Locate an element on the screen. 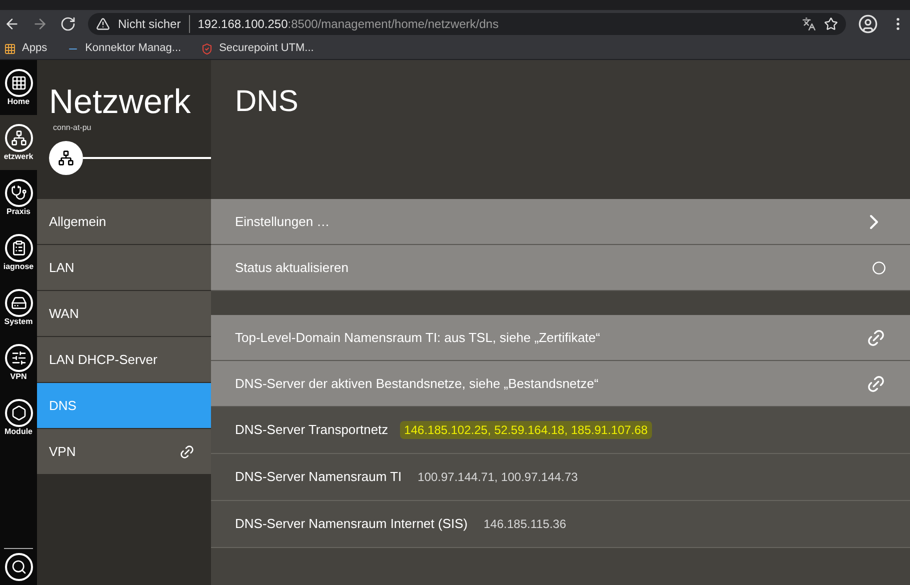 The image size is (910, 585). sliders-icon is located at coordinates (18, 358).